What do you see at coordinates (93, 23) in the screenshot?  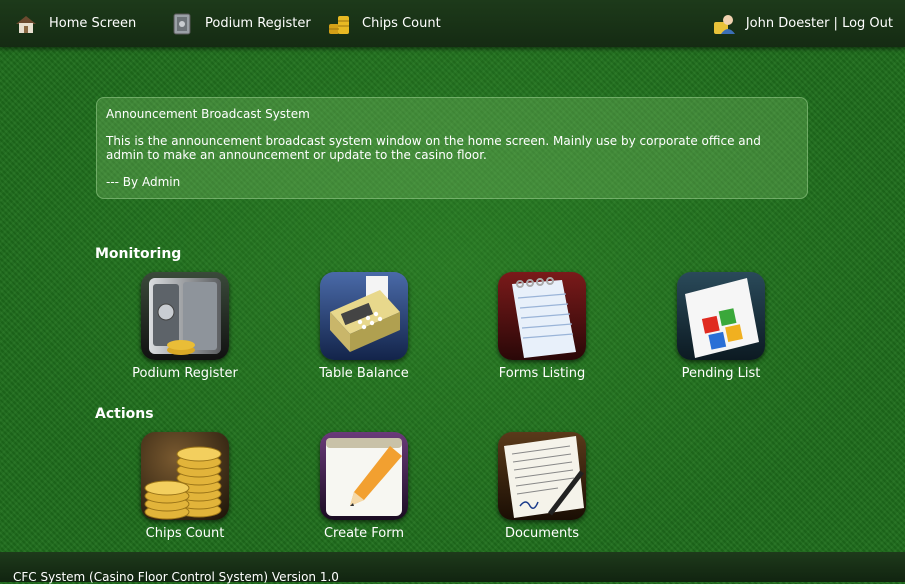 I see `nav-home-label: Home Screen` at bounding box center [93, 23].